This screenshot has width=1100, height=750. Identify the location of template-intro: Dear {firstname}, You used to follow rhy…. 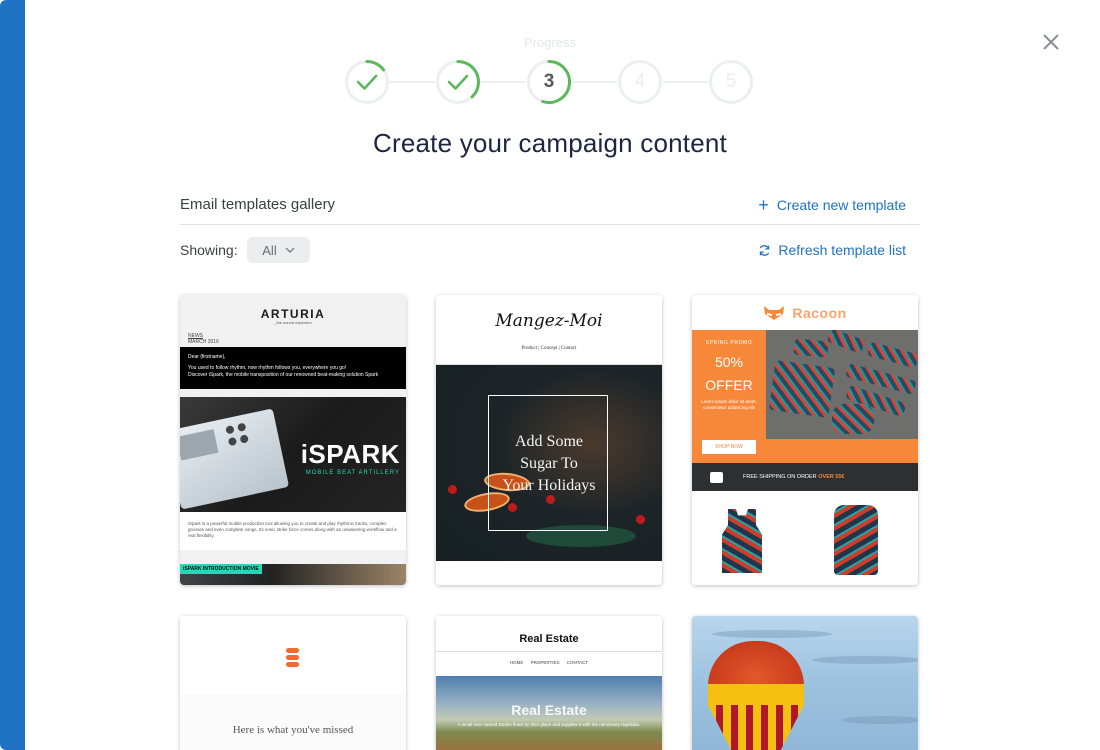
(293, 368).